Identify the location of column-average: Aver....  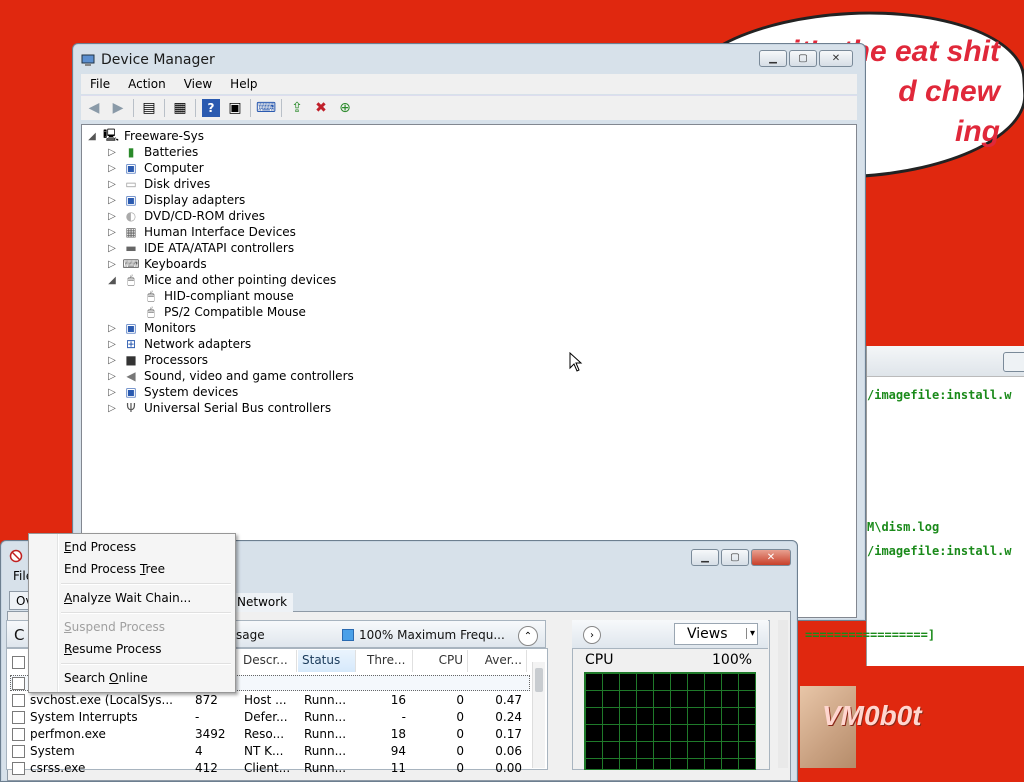
(498, 661).